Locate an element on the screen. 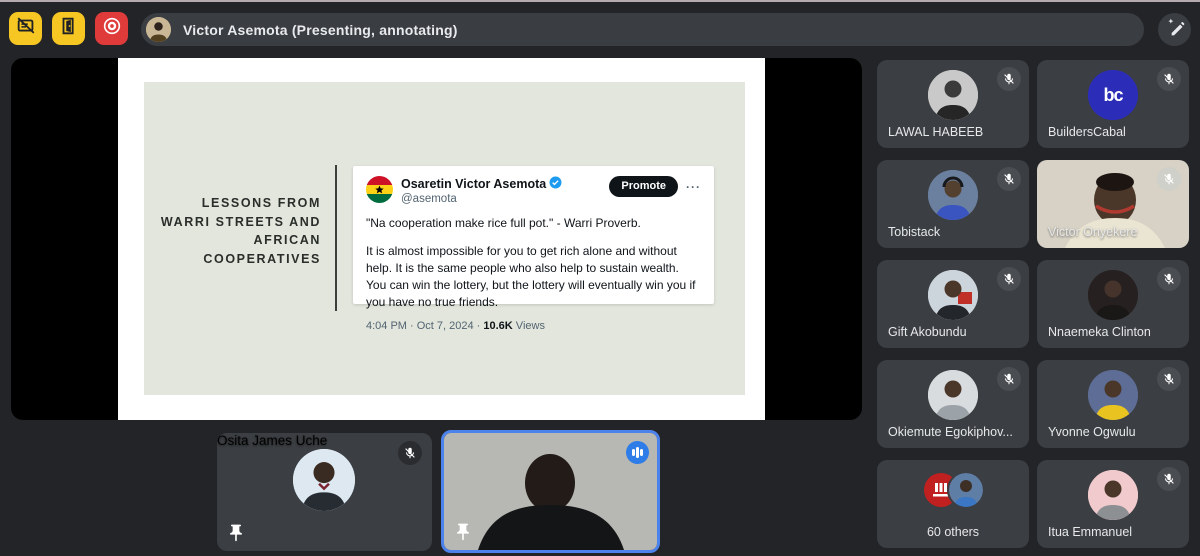  presenter-pill: Victor Asemota (Presenting, annotating) is located at coordinates (642, 29).